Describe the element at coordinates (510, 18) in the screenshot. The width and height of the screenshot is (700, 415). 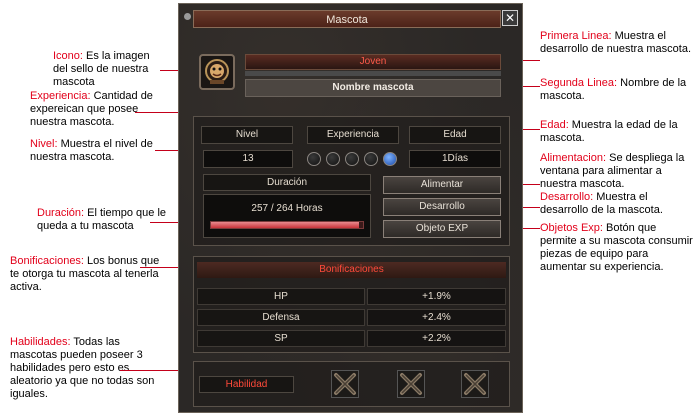
I see `close-button: ✕` at that location.